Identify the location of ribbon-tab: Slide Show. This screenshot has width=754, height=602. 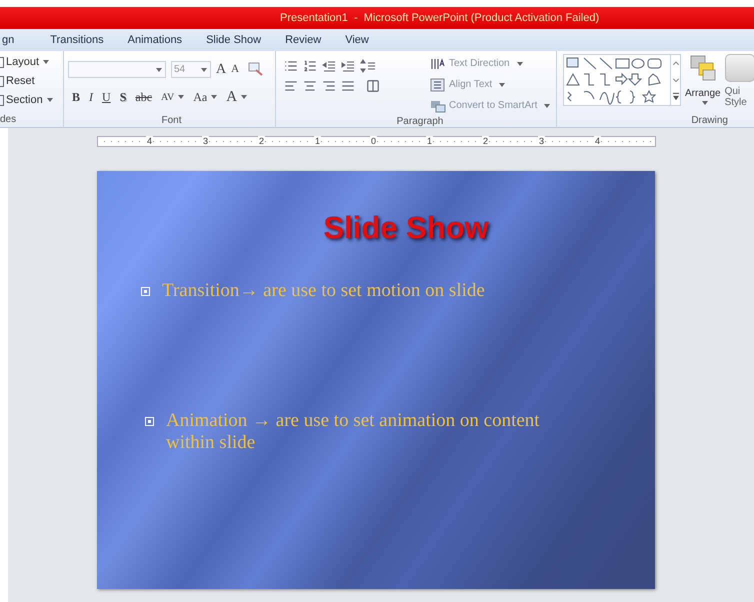
(234, 40).